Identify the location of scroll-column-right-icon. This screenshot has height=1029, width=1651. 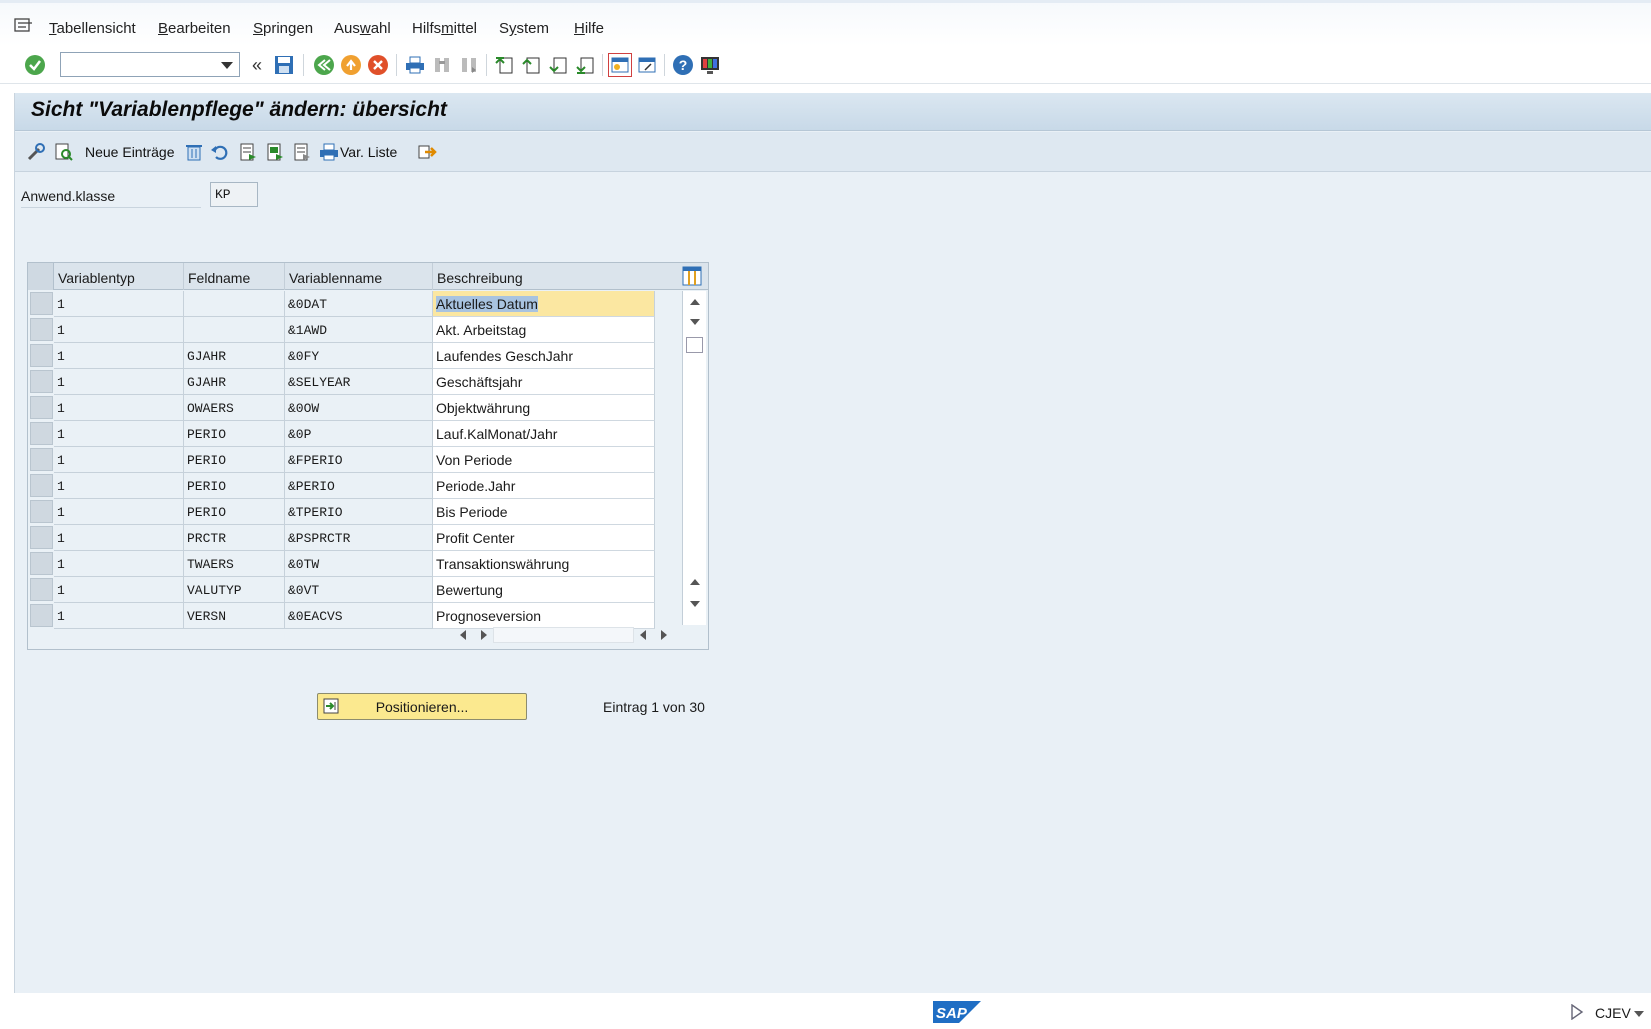
(664, 635).